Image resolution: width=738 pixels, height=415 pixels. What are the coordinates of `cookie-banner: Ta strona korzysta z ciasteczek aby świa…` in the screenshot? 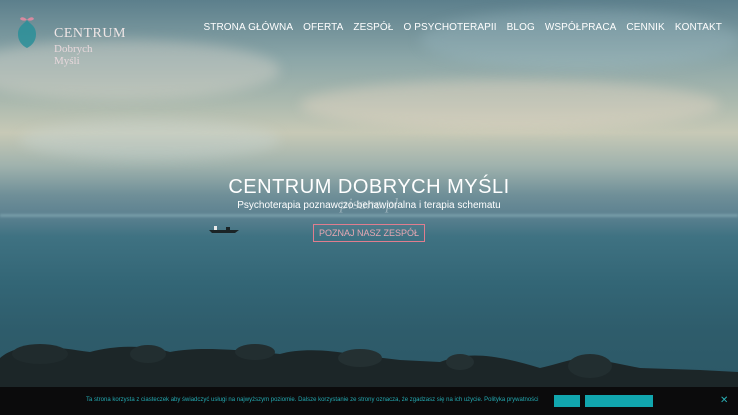 It's located at (369, 401).